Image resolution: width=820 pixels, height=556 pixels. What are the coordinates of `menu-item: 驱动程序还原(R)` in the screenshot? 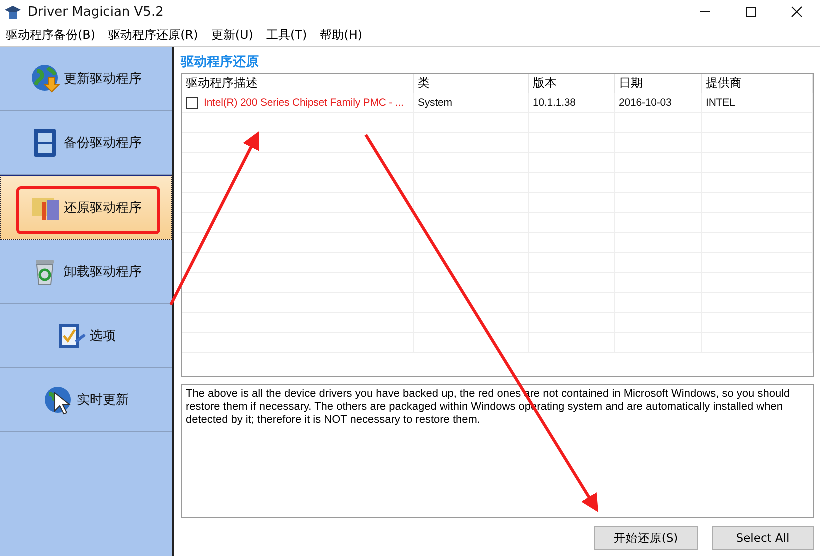 It's located at (154, 35).